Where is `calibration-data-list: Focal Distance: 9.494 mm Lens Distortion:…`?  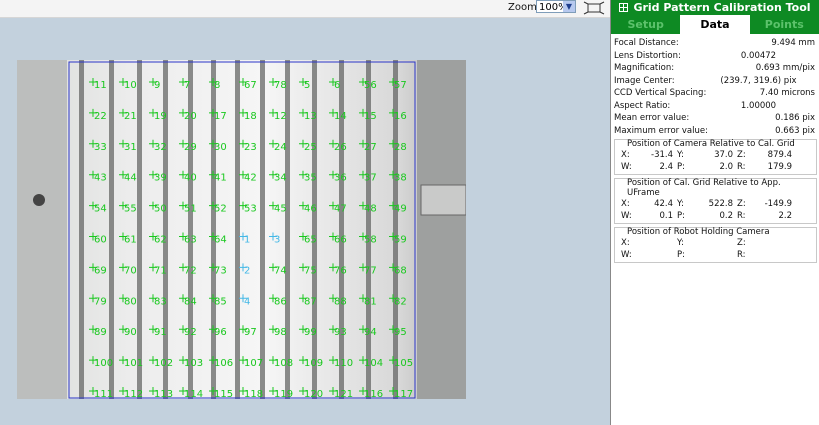 calibration-data-list: Focal Distance: 9.494 mm Lens Distortion:… is located at coordinates (715, 148).